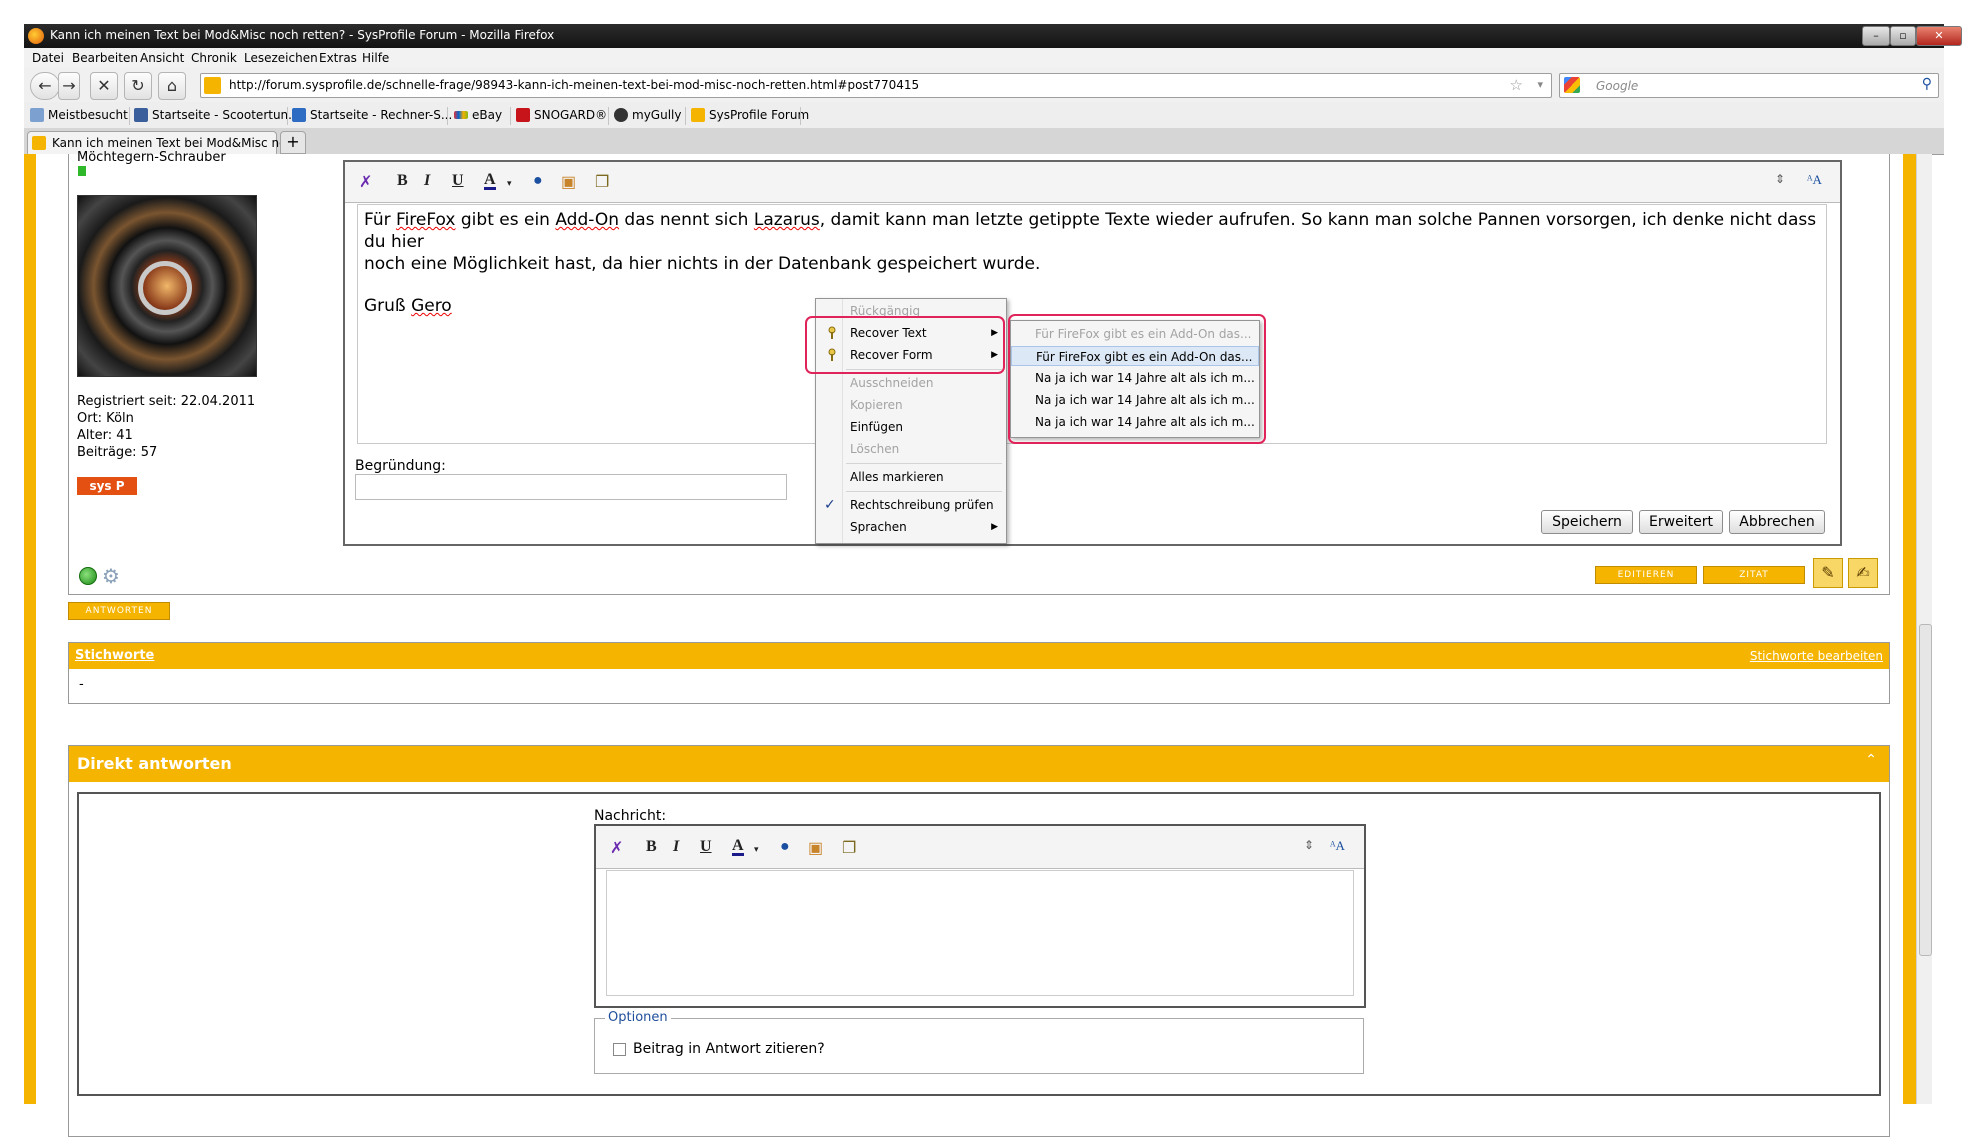  I want to click on google-engine-icon, so click(1572, 85).